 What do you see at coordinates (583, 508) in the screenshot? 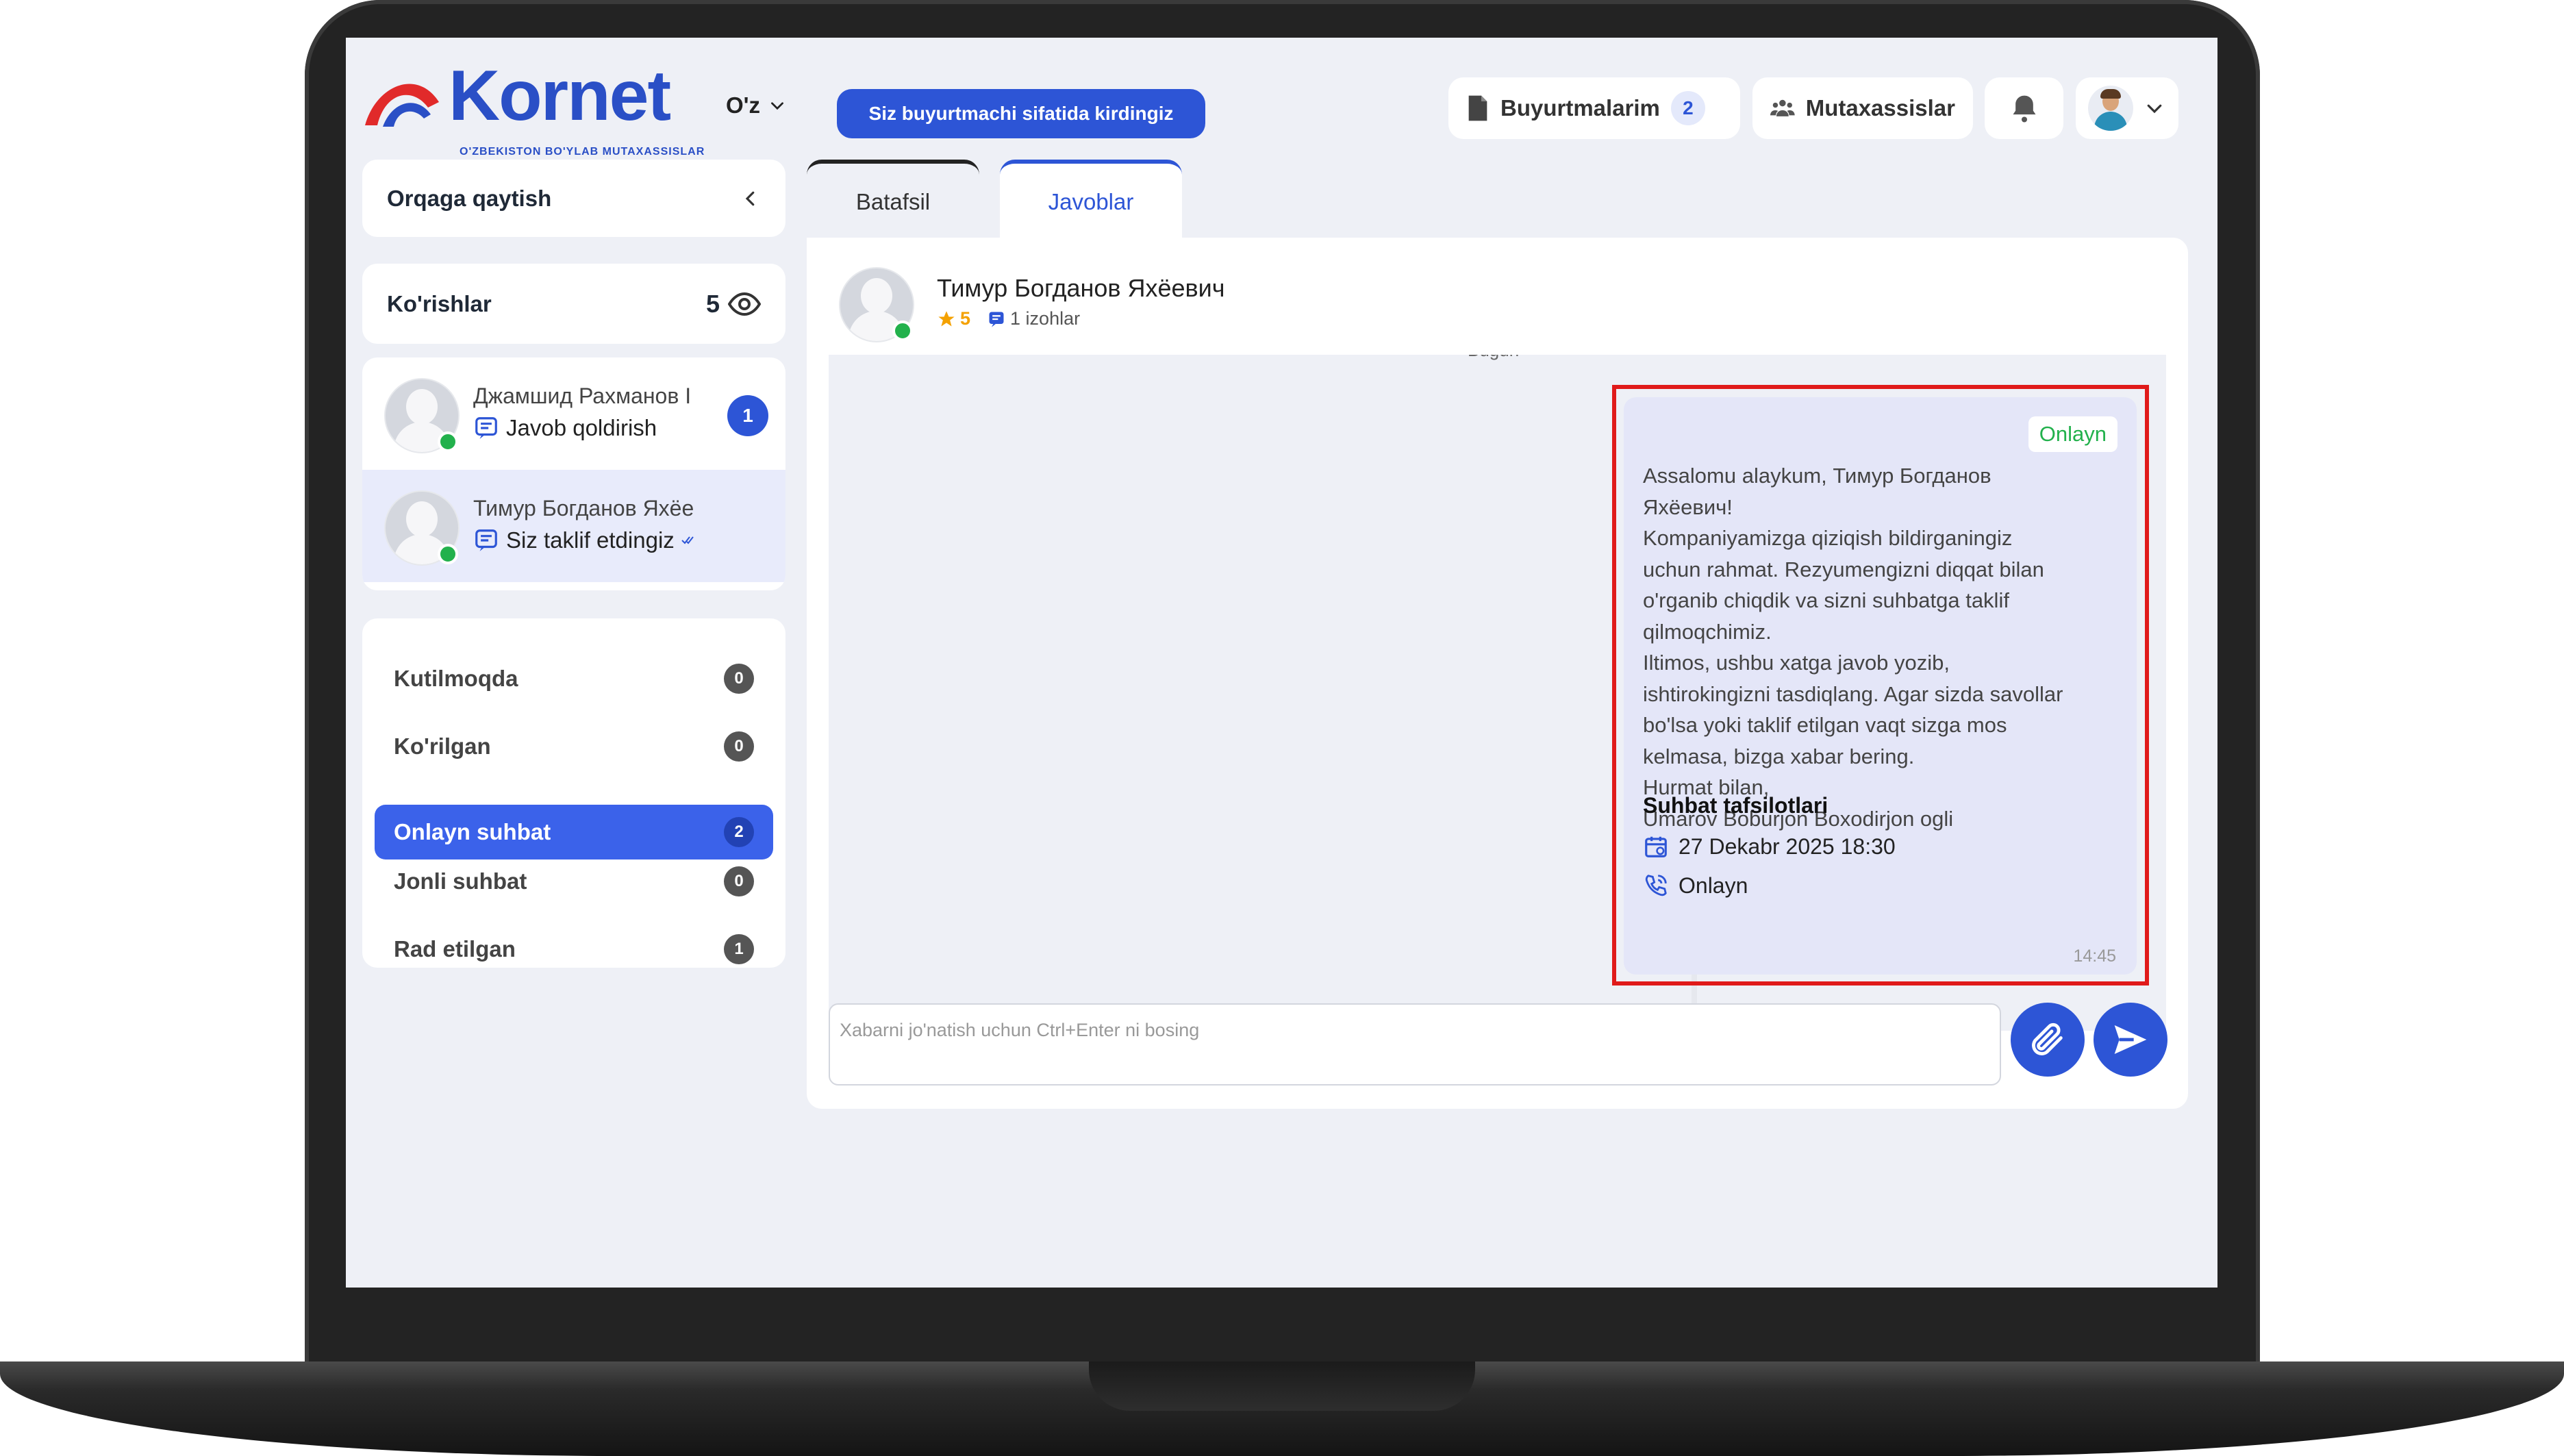
I see `contact-name: Тимур Богданов Яхёе` at bounding box center [583, 508].